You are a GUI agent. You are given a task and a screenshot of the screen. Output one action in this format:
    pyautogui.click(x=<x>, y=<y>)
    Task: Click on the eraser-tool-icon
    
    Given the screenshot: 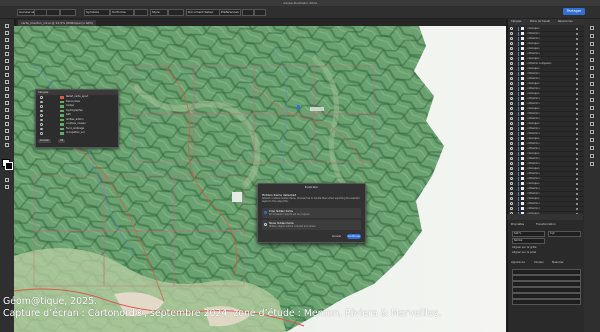 What is the action you would take?
    pyautogui.click(x=7, y=89)
    